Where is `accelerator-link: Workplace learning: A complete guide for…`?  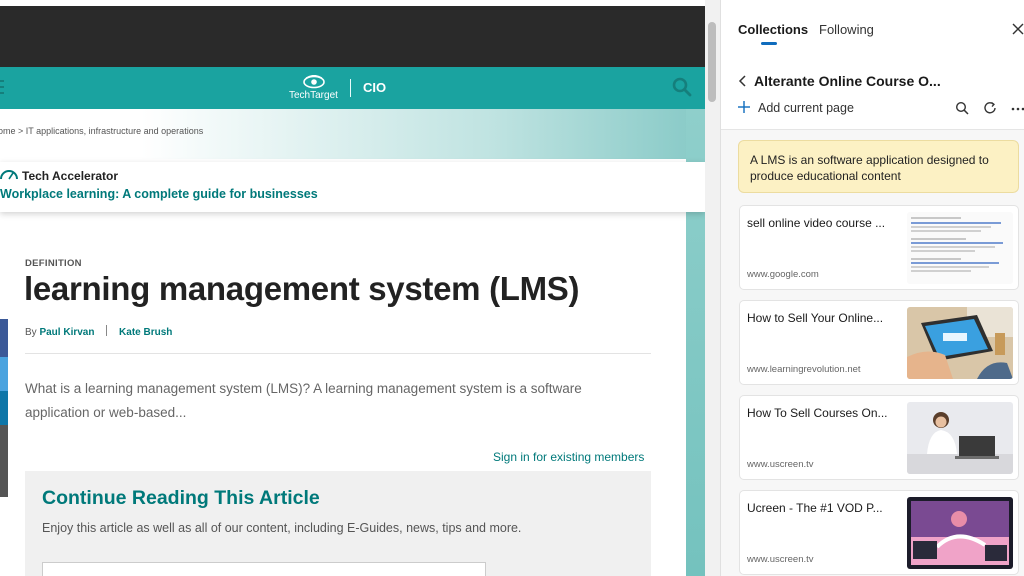 accelerator-link: Workplace learning: A complete guide for… is located at coordinates (159, 194).